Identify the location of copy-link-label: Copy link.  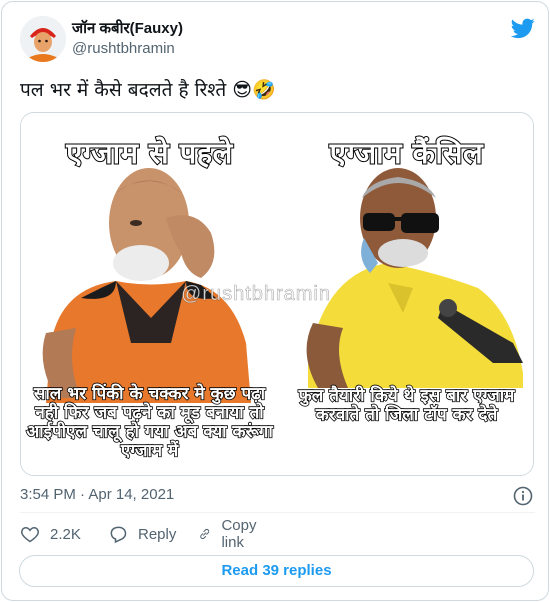
(239, 534).